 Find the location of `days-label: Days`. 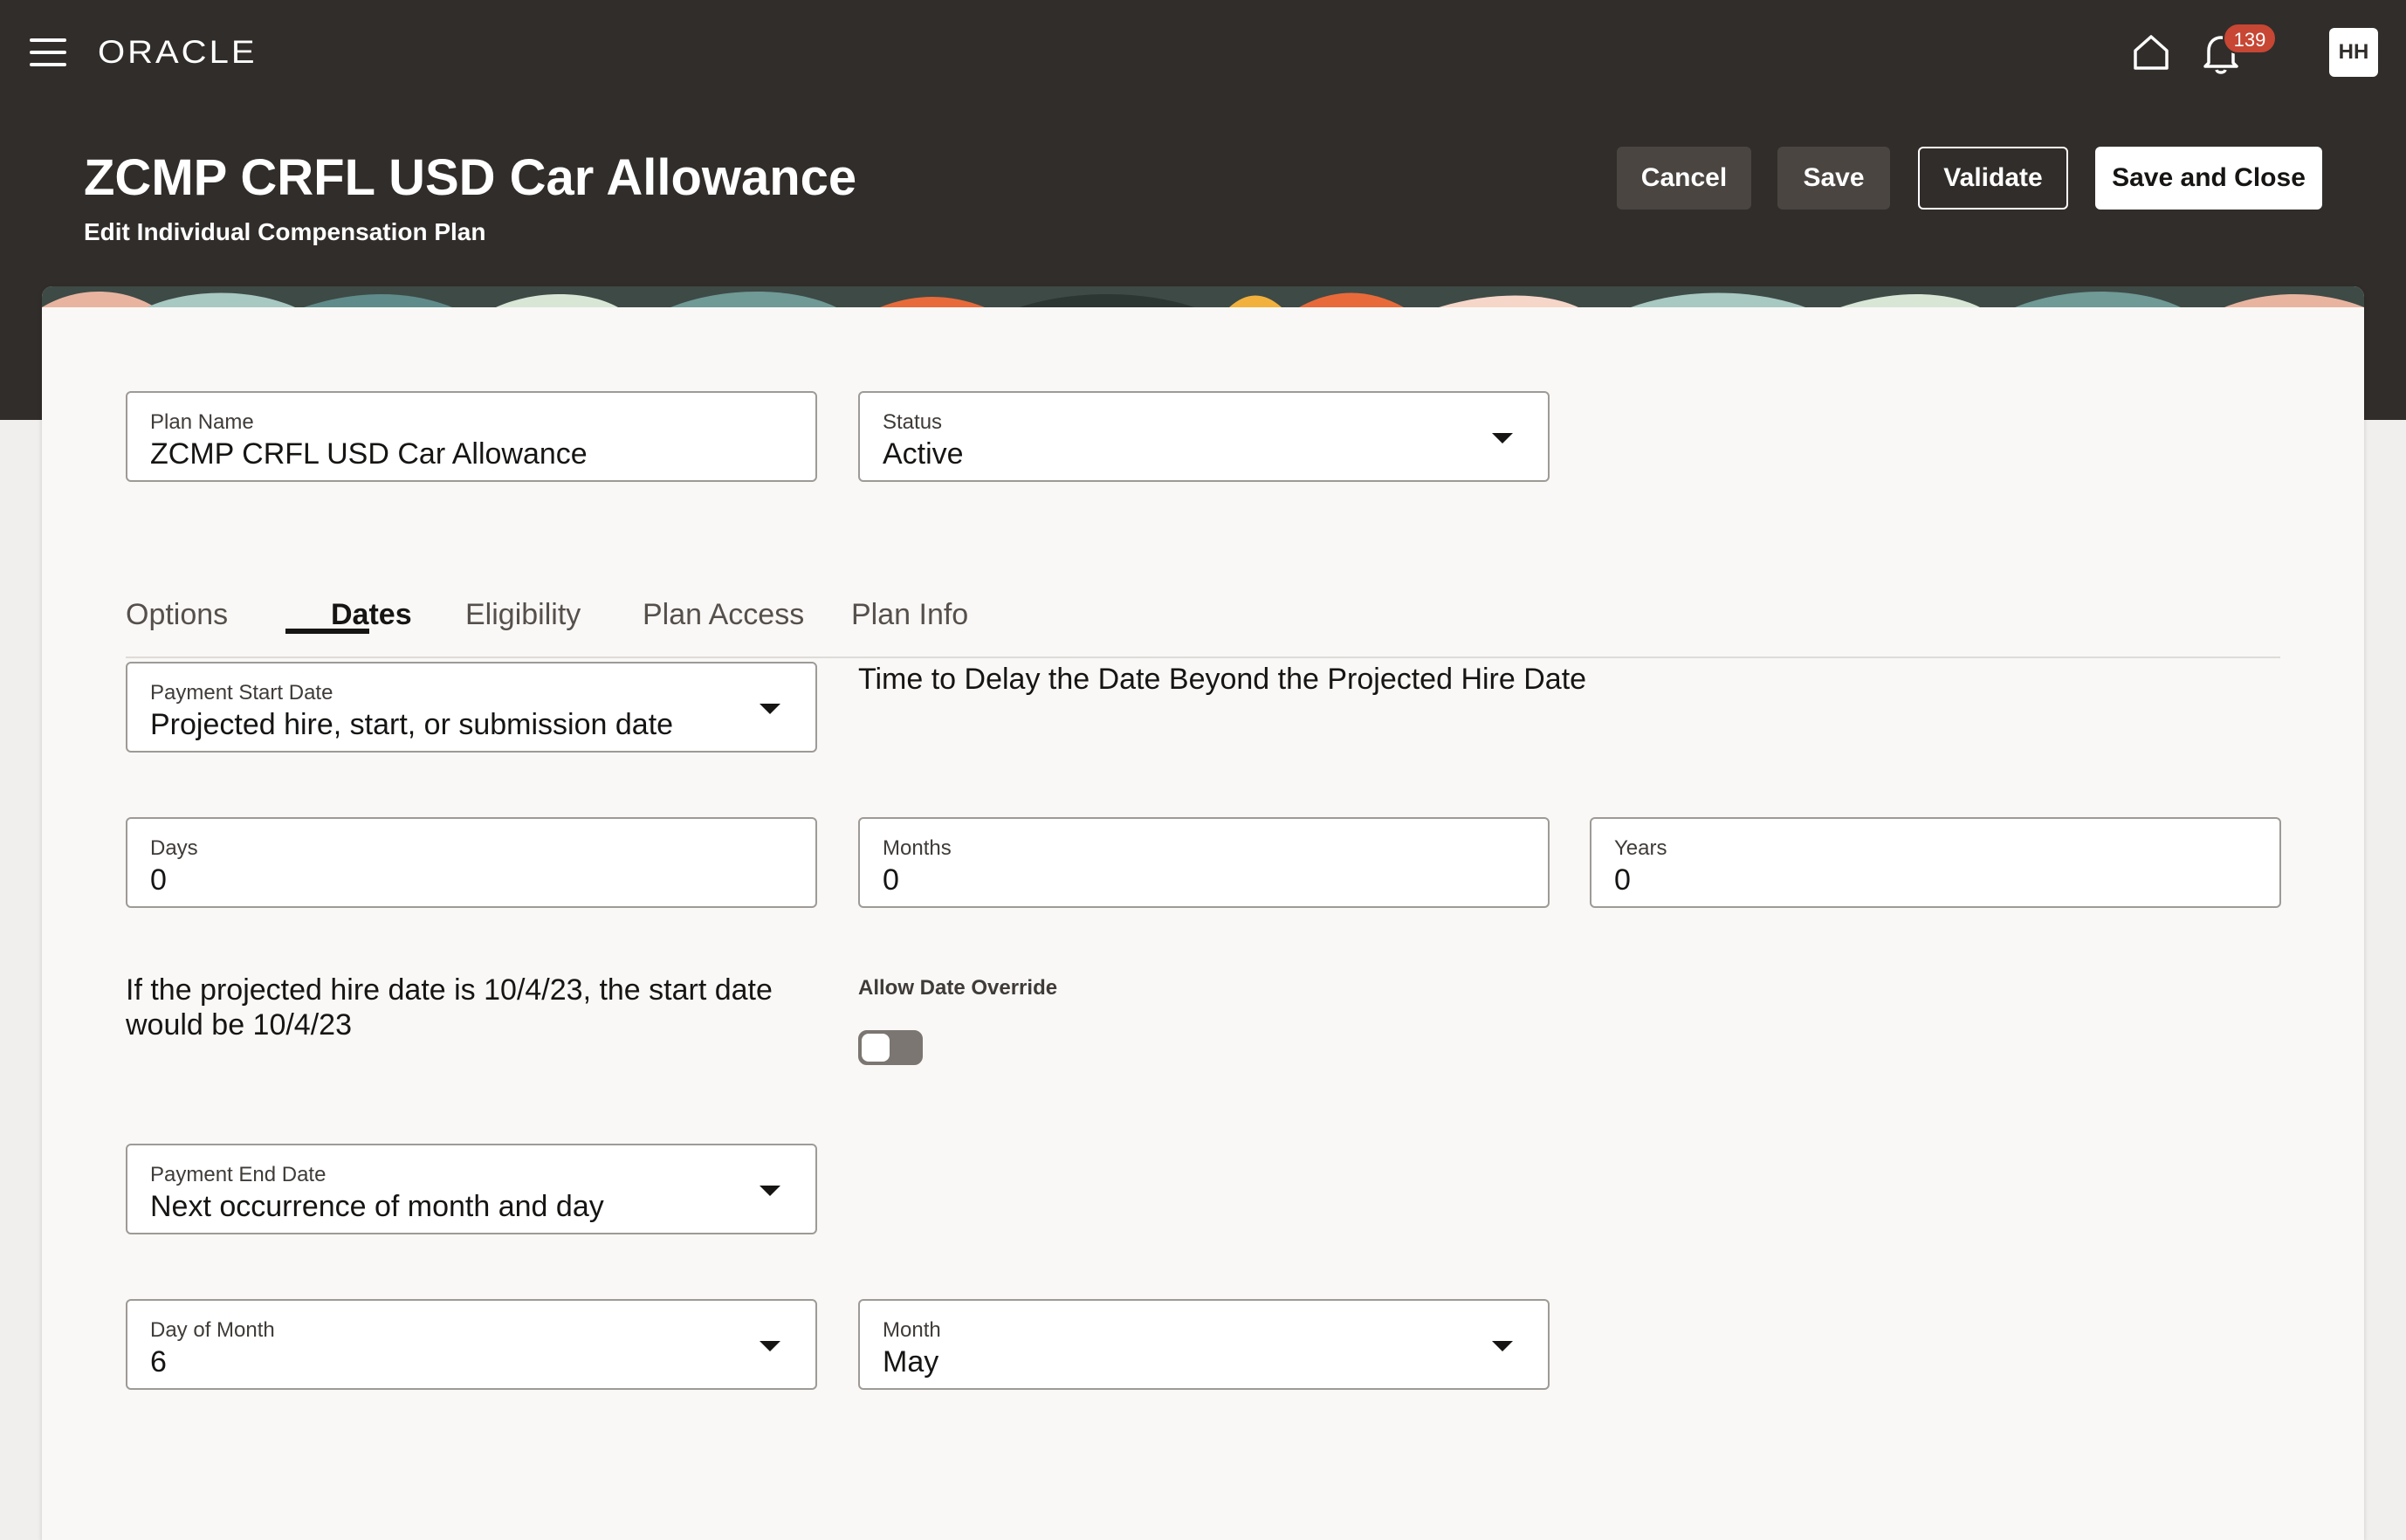

days-label: Days is located at coordinates (174, 848).